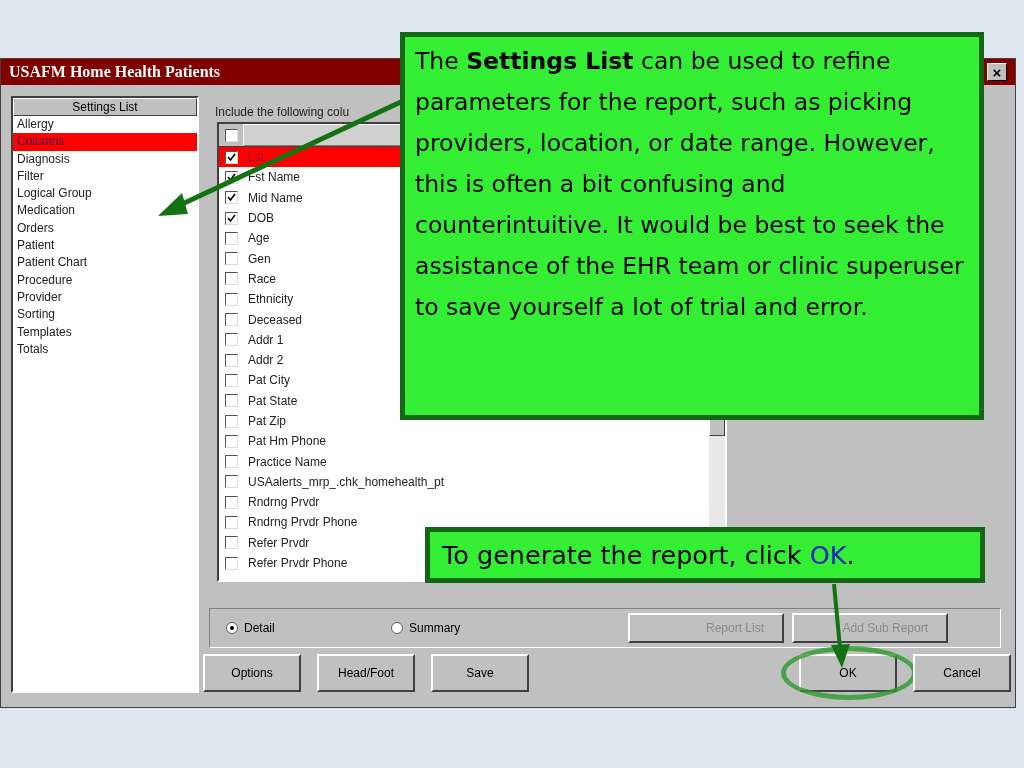 The image size is (1024, 768). Describe the element at coordinates (262, 279) in the screenshot. I see `column-label: Race` at that location.